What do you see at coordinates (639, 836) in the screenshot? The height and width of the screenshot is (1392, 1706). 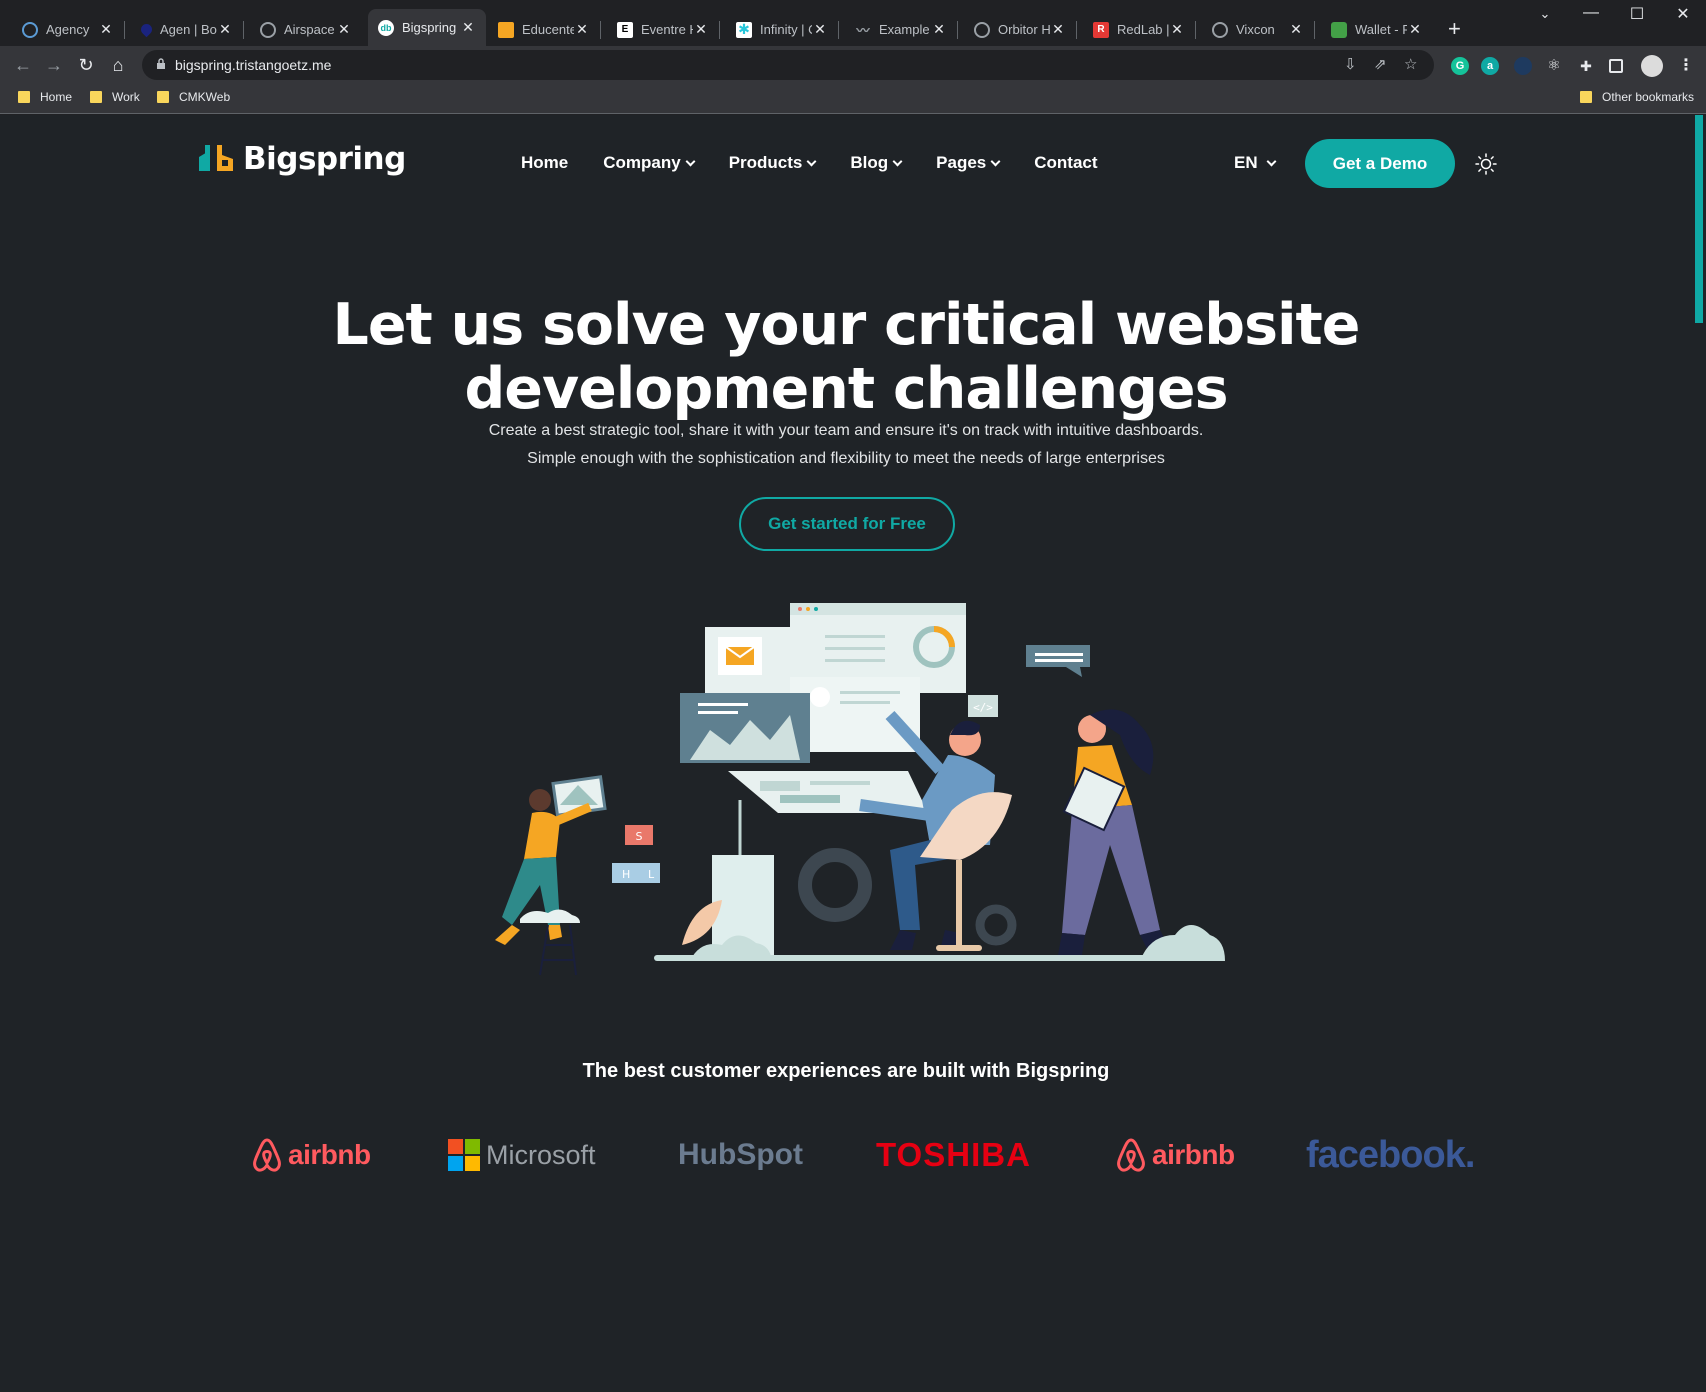 I see `svg-text: S` at bounding box center [639, 836].